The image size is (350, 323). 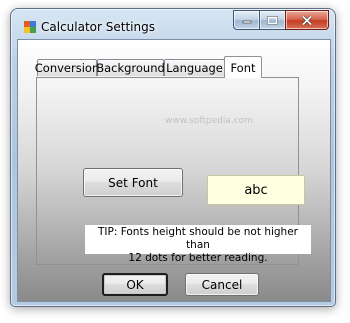 What do you see at coordinates (173, 24) in the screenshot?
I see `title-bar: Calculator Settings` at bounding box center [173, 24].